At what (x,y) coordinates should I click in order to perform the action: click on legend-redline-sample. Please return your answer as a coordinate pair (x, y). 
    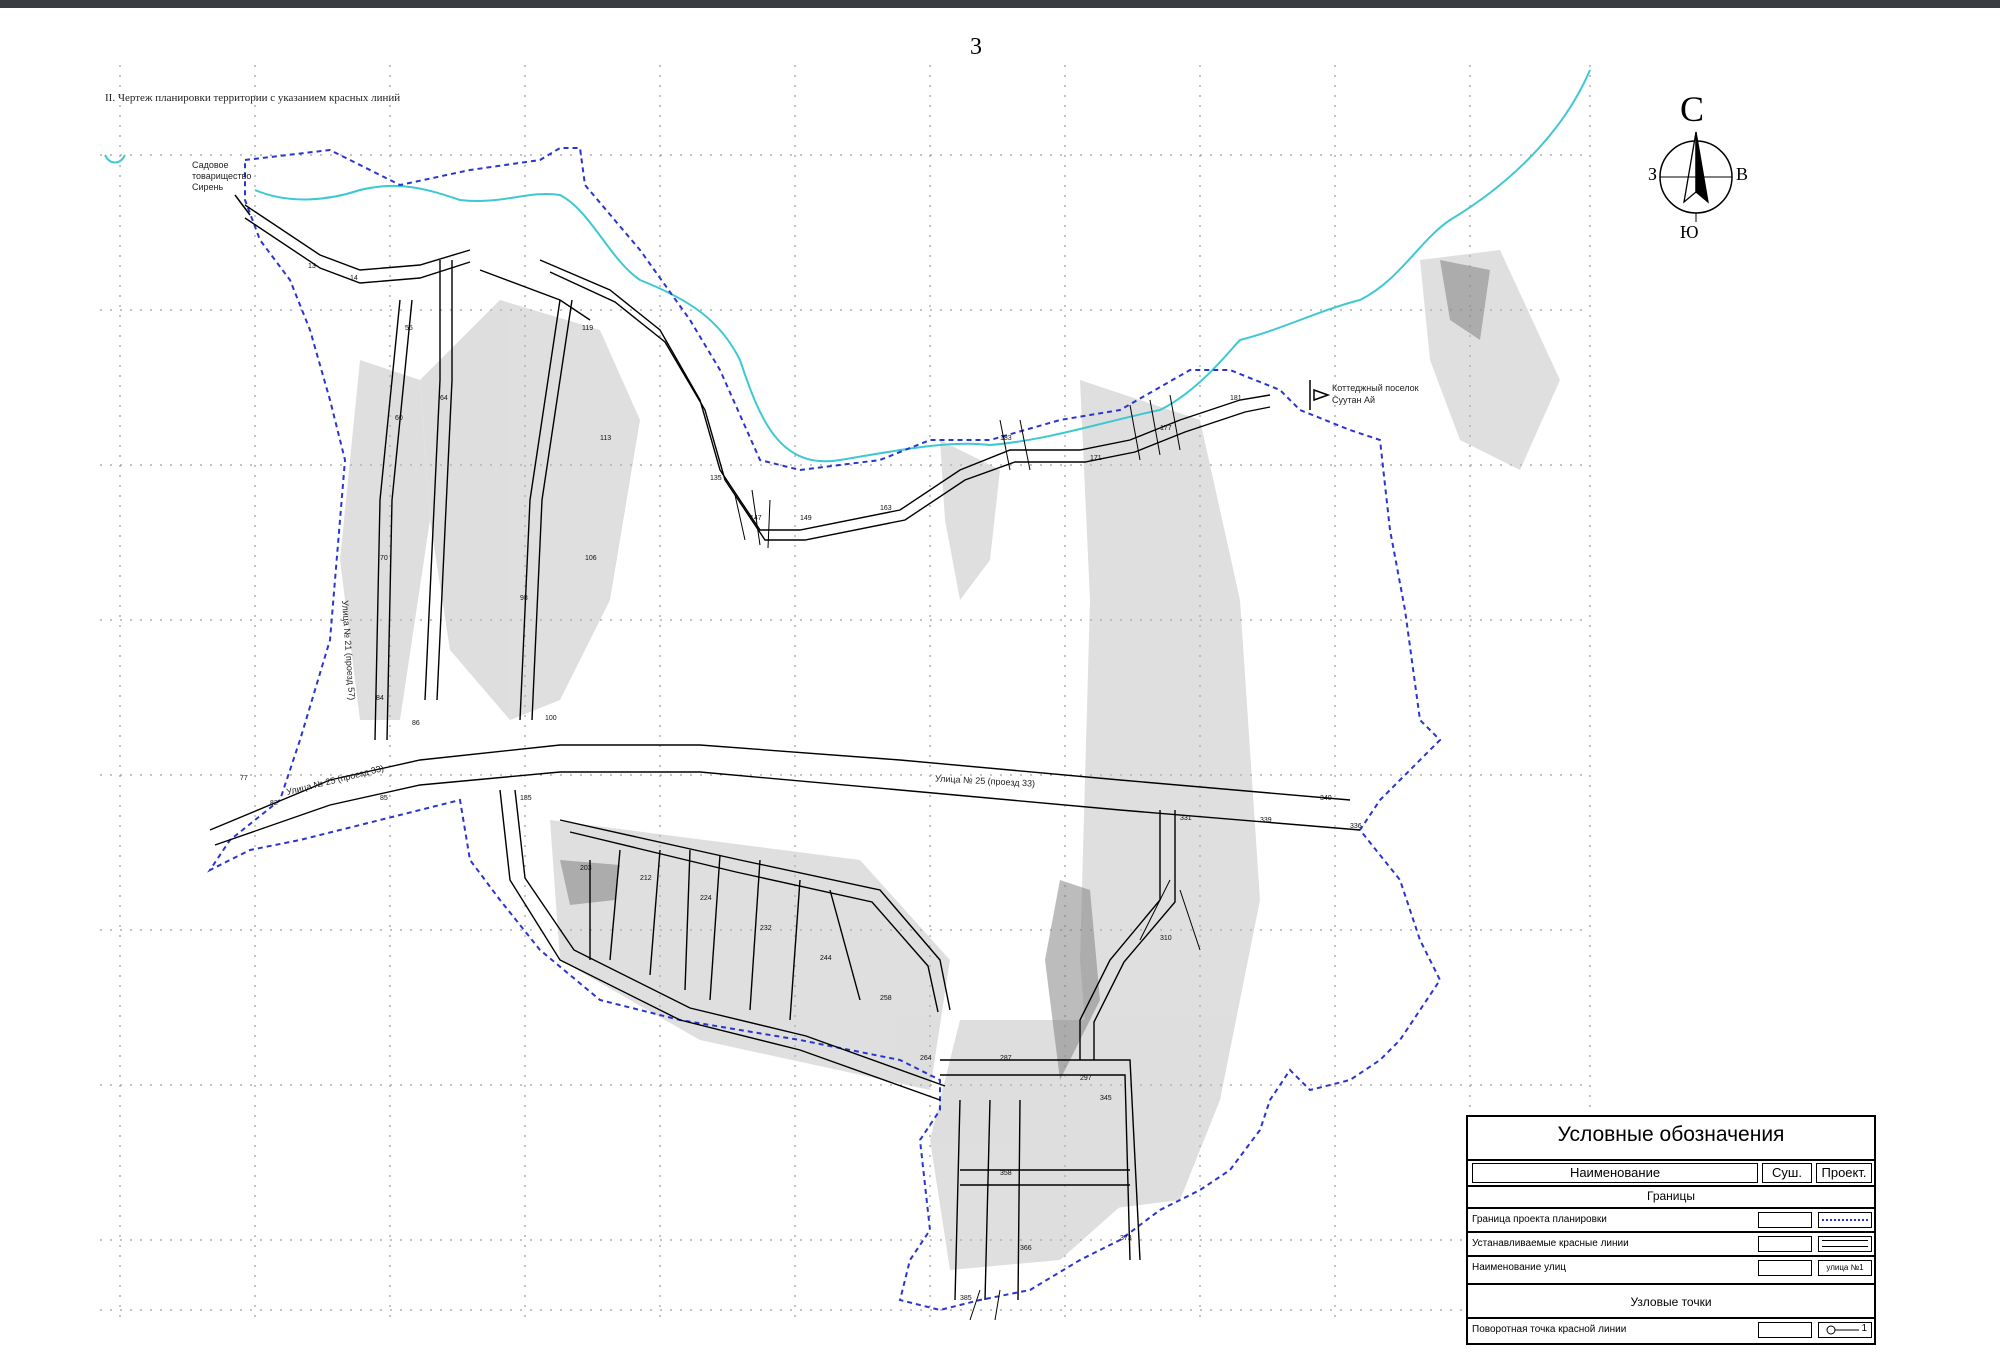
    Looking at the image, I should click on (1845, 1244).